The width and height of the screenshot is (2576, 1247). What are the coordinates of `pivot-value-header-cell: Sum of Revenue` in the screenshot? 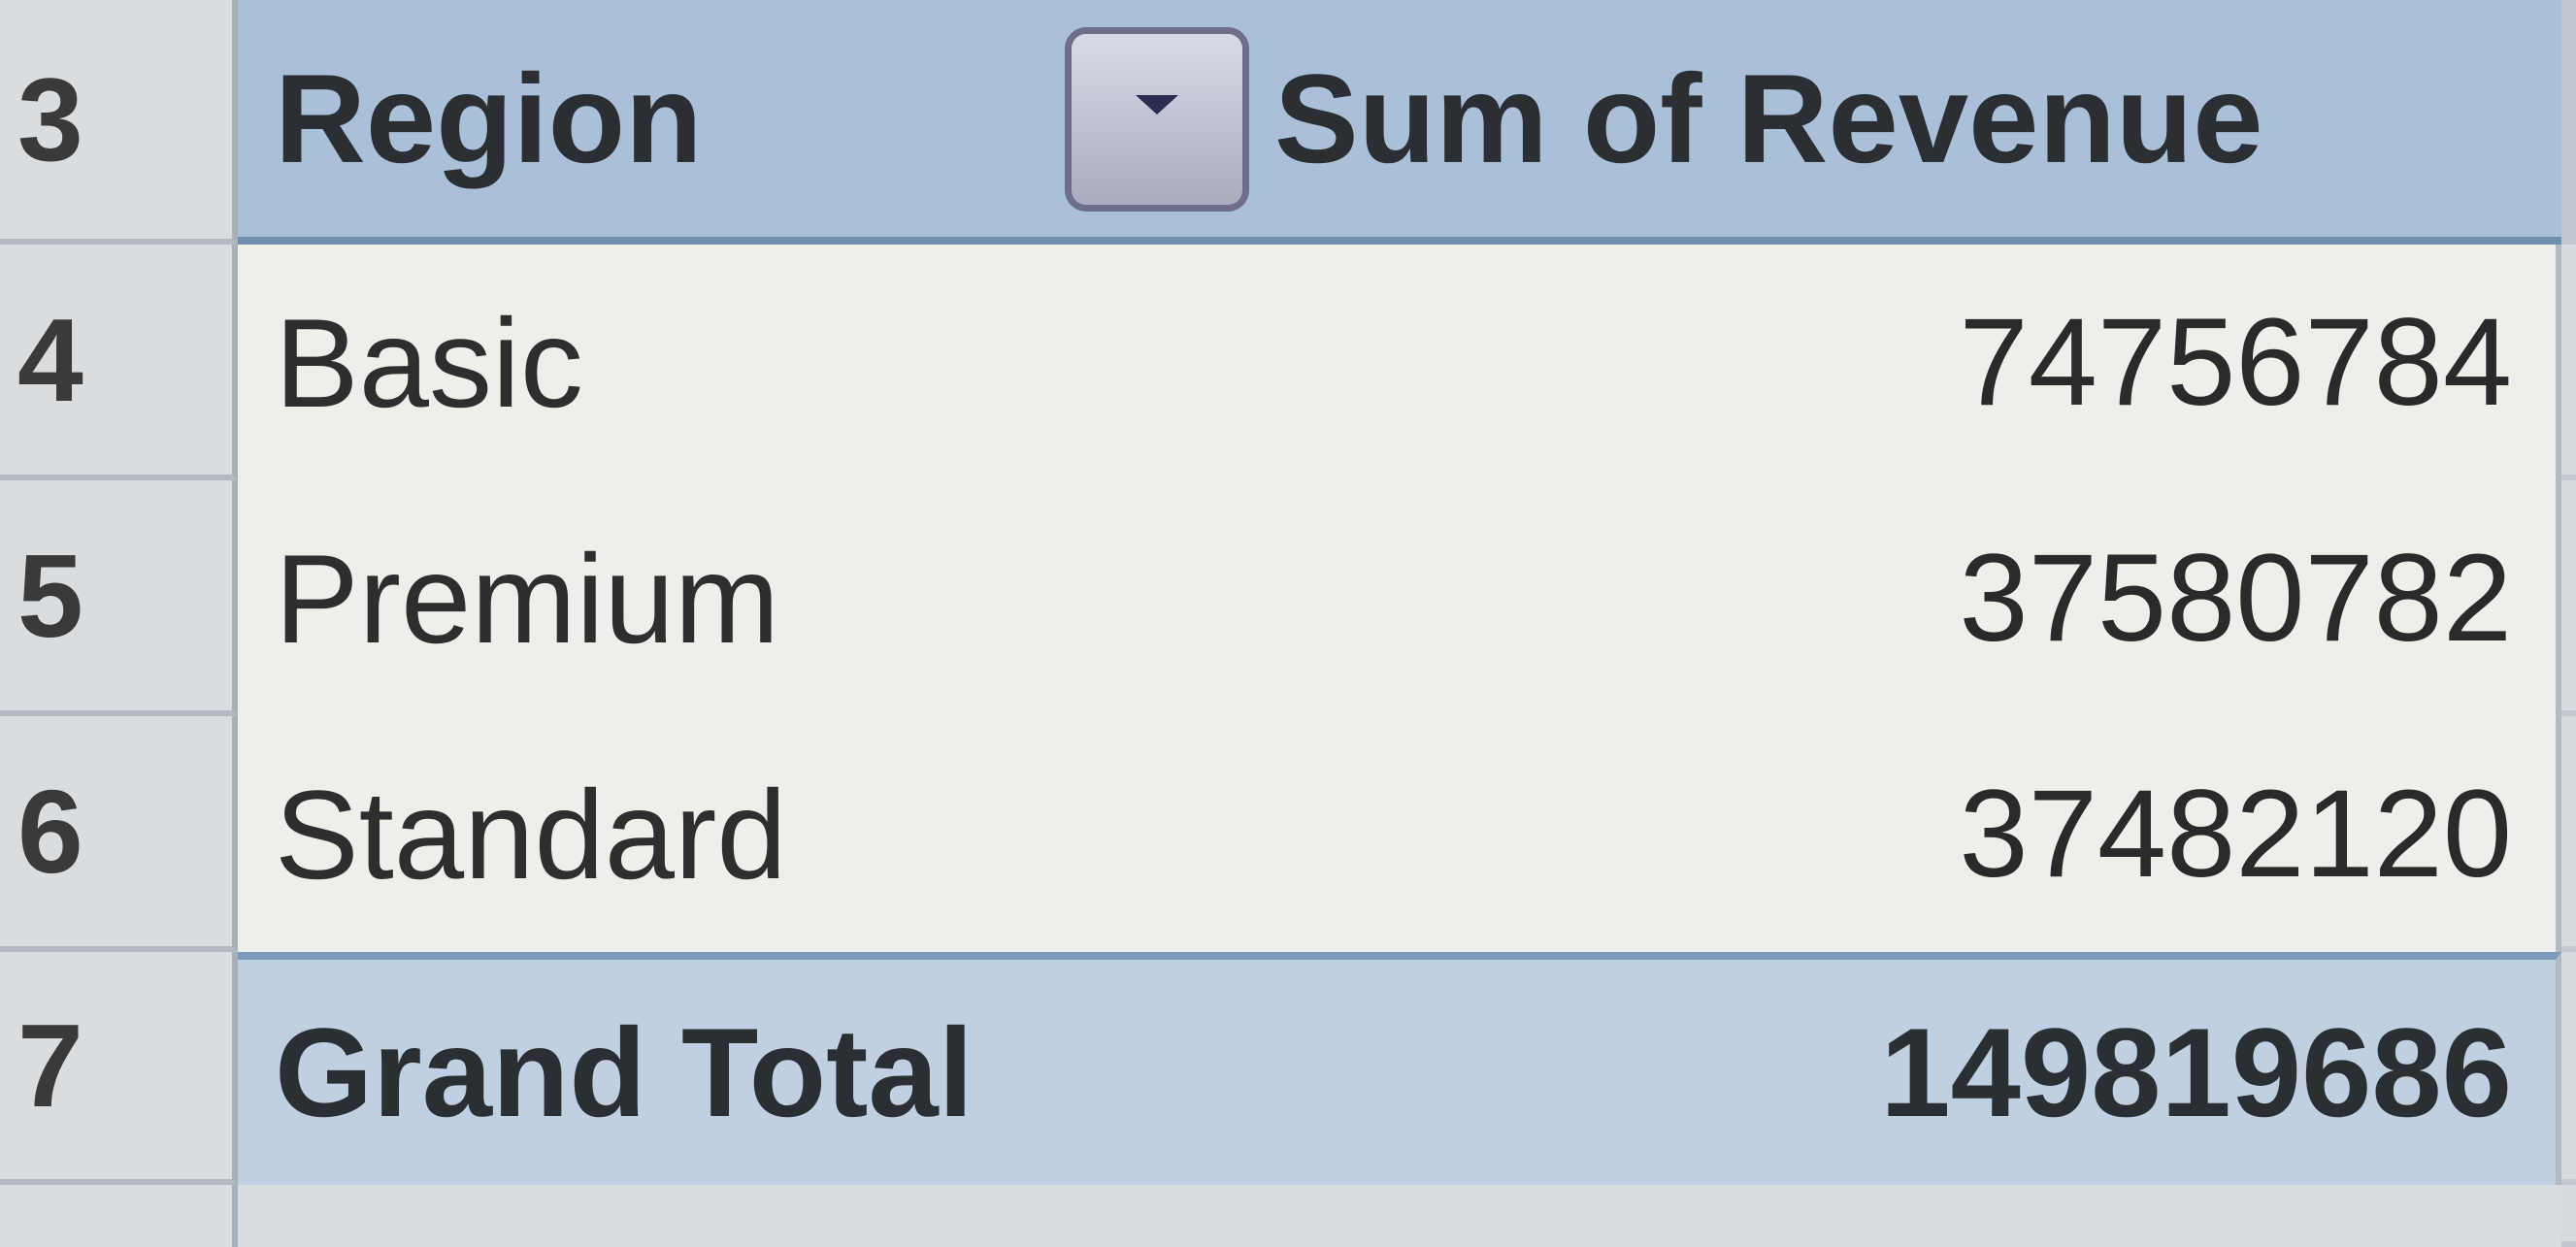 It's located at (1909, 122).